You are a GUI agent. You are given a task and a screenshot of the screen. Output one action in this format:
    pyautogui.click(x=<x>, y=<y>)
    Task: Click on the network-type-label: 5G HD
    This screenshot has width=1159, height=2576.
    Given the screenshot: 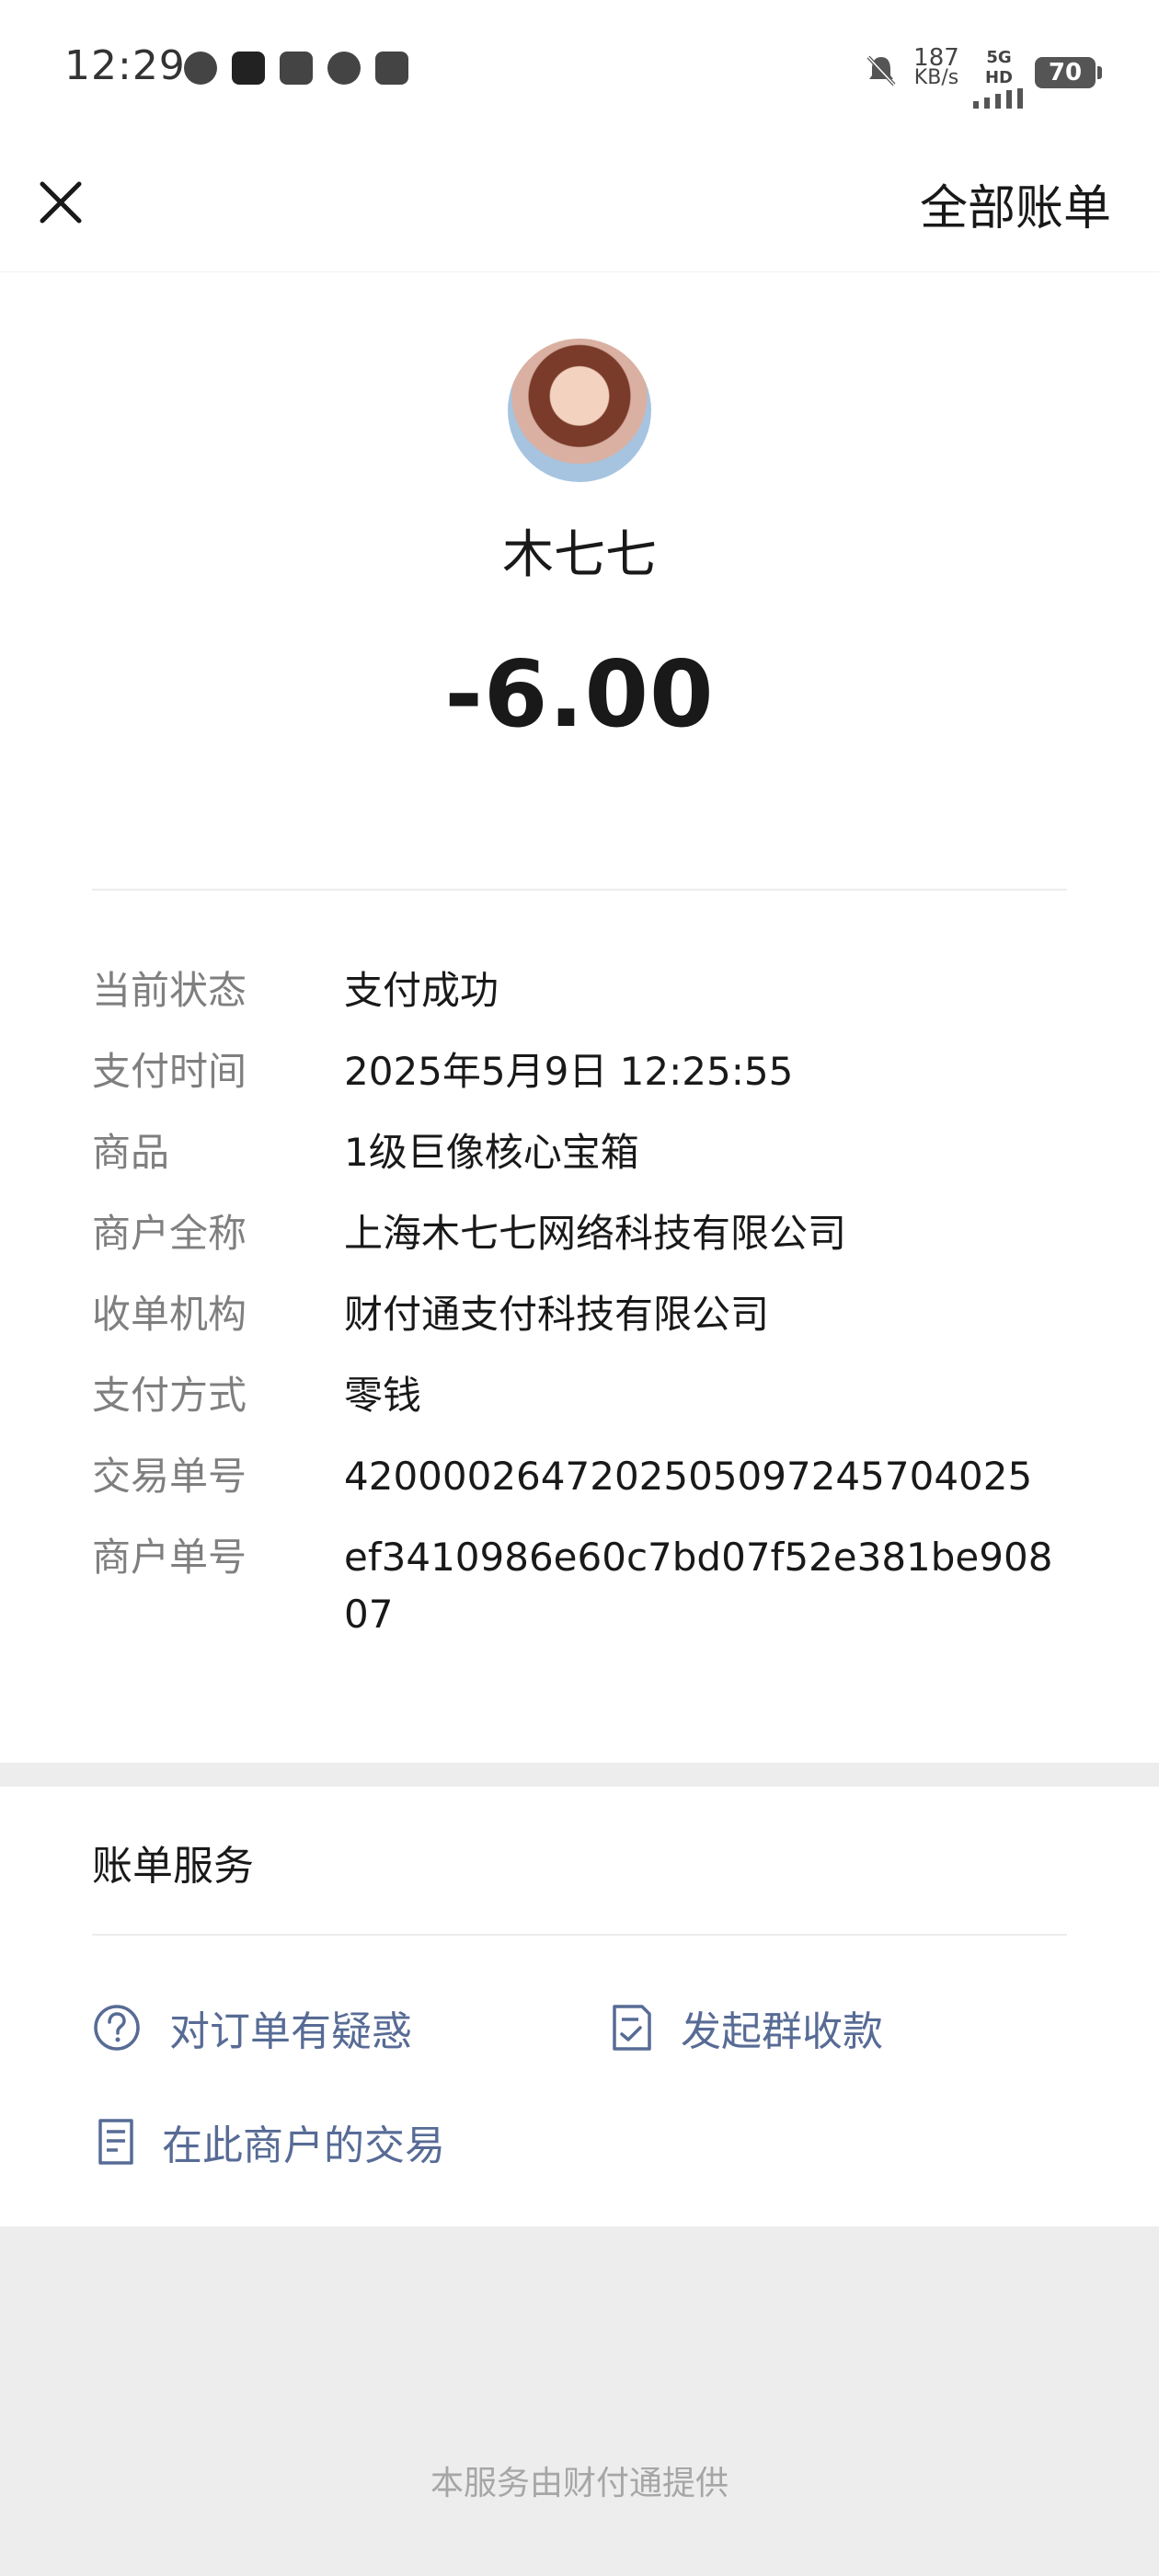 What is the action you would take?
    pyautogui.click(x=998, y=67)
    